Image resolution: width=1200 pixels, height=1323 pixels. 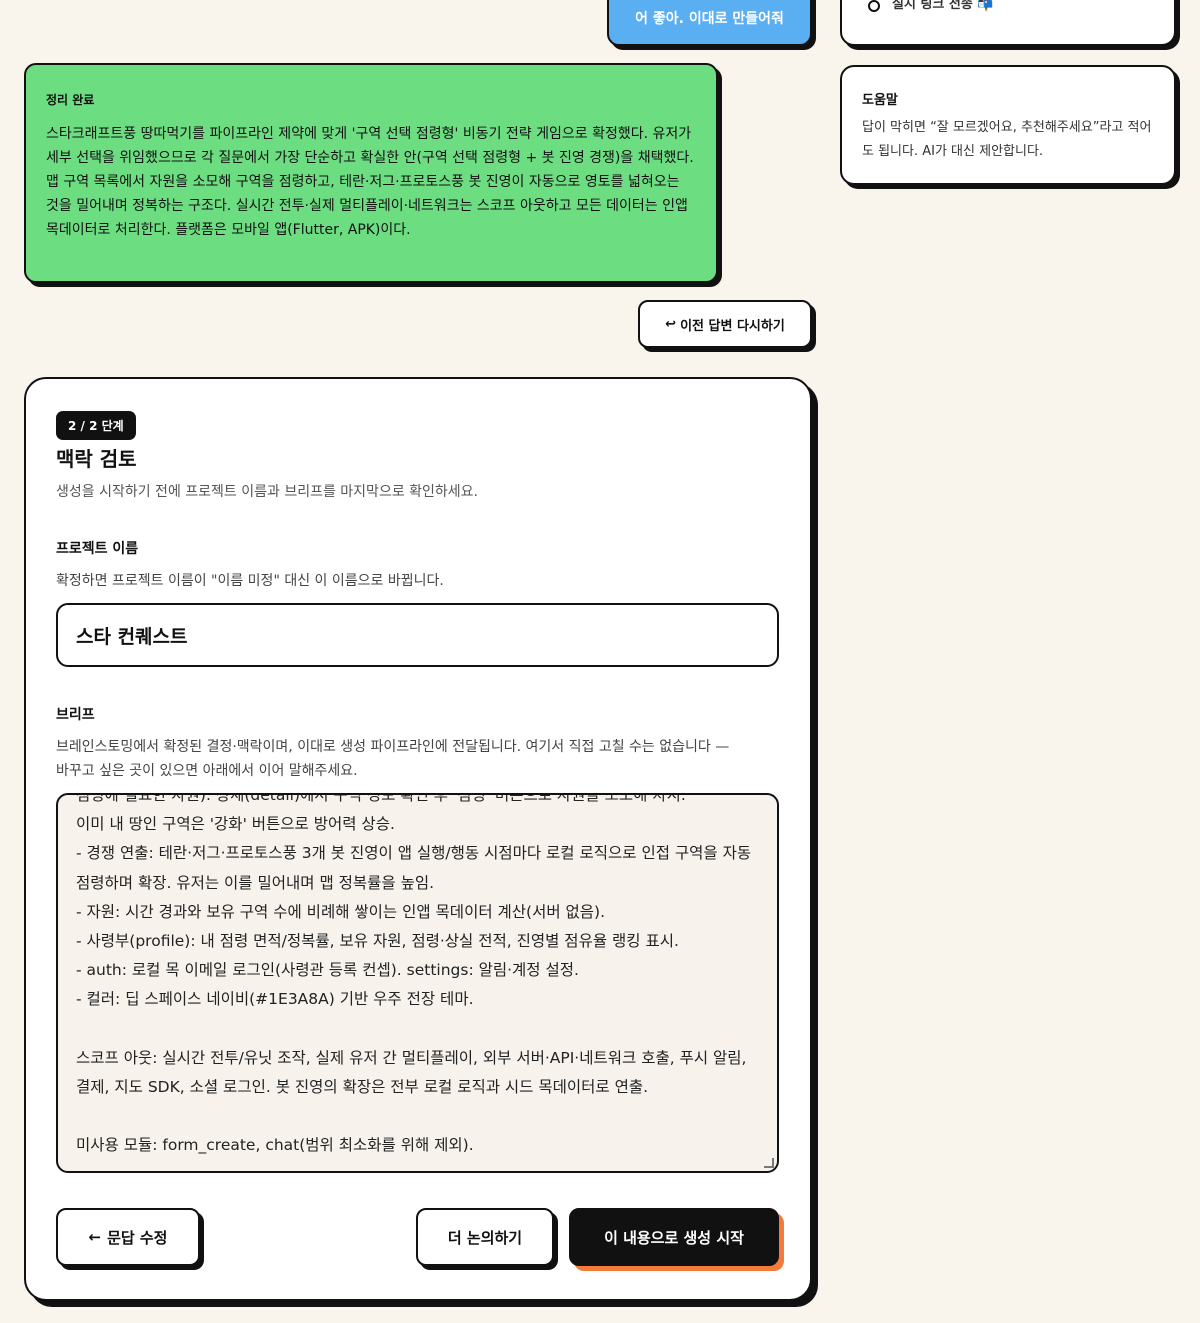 What do you see at coordinates (96, 459) in the screenshot?
I see `page-title: 맥락 검토` at bounding box center [96, 459].